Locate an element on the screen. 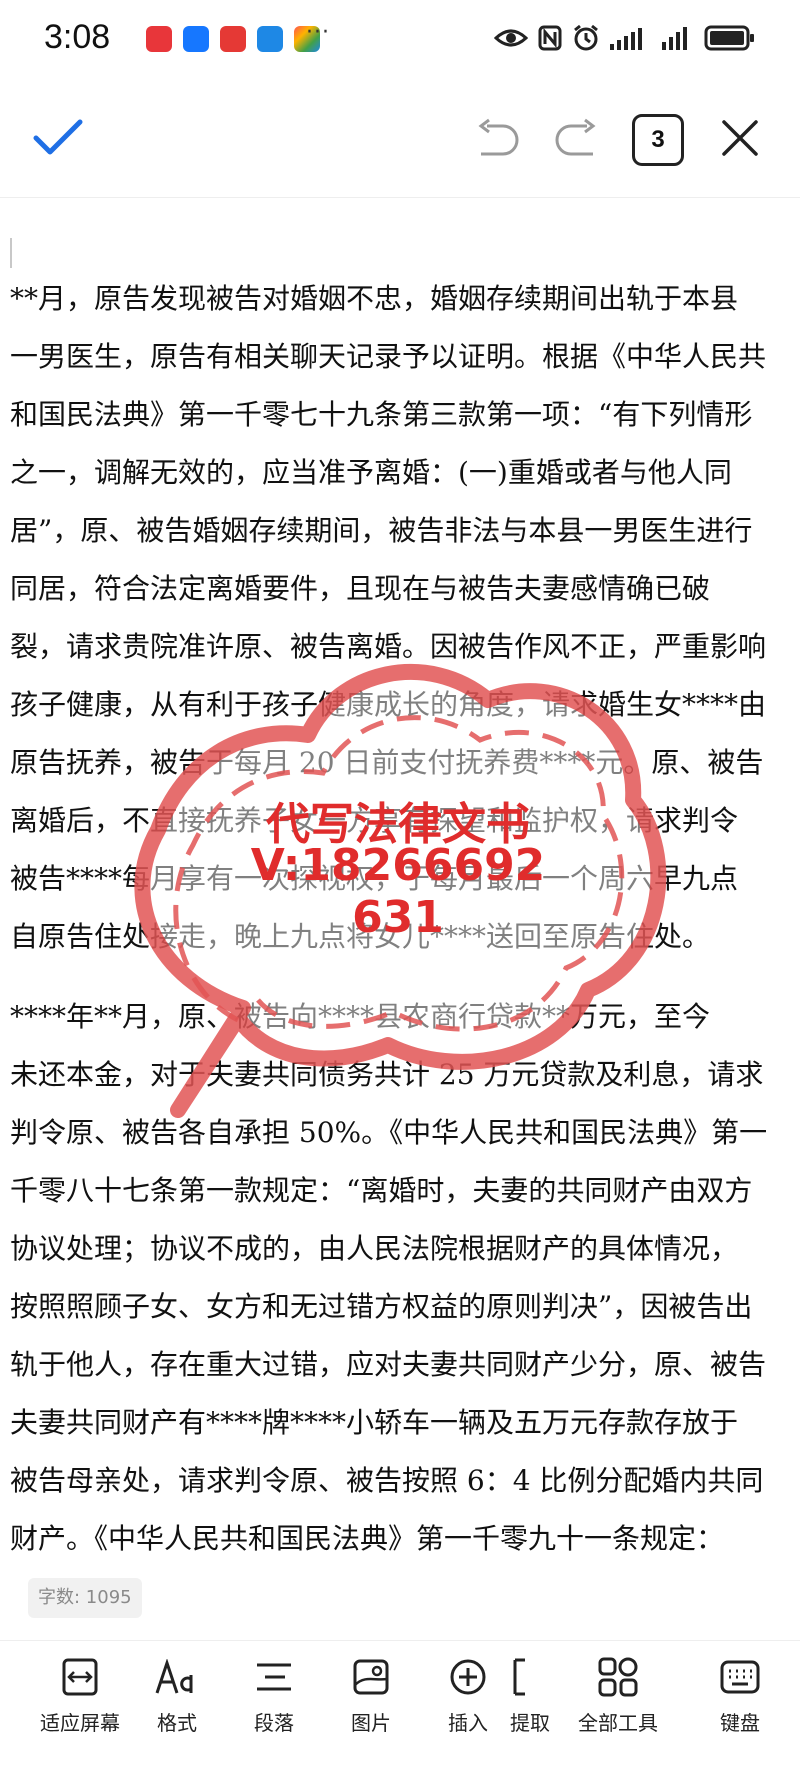  extract-label: 提取 is located at coordinates (530, 1723).